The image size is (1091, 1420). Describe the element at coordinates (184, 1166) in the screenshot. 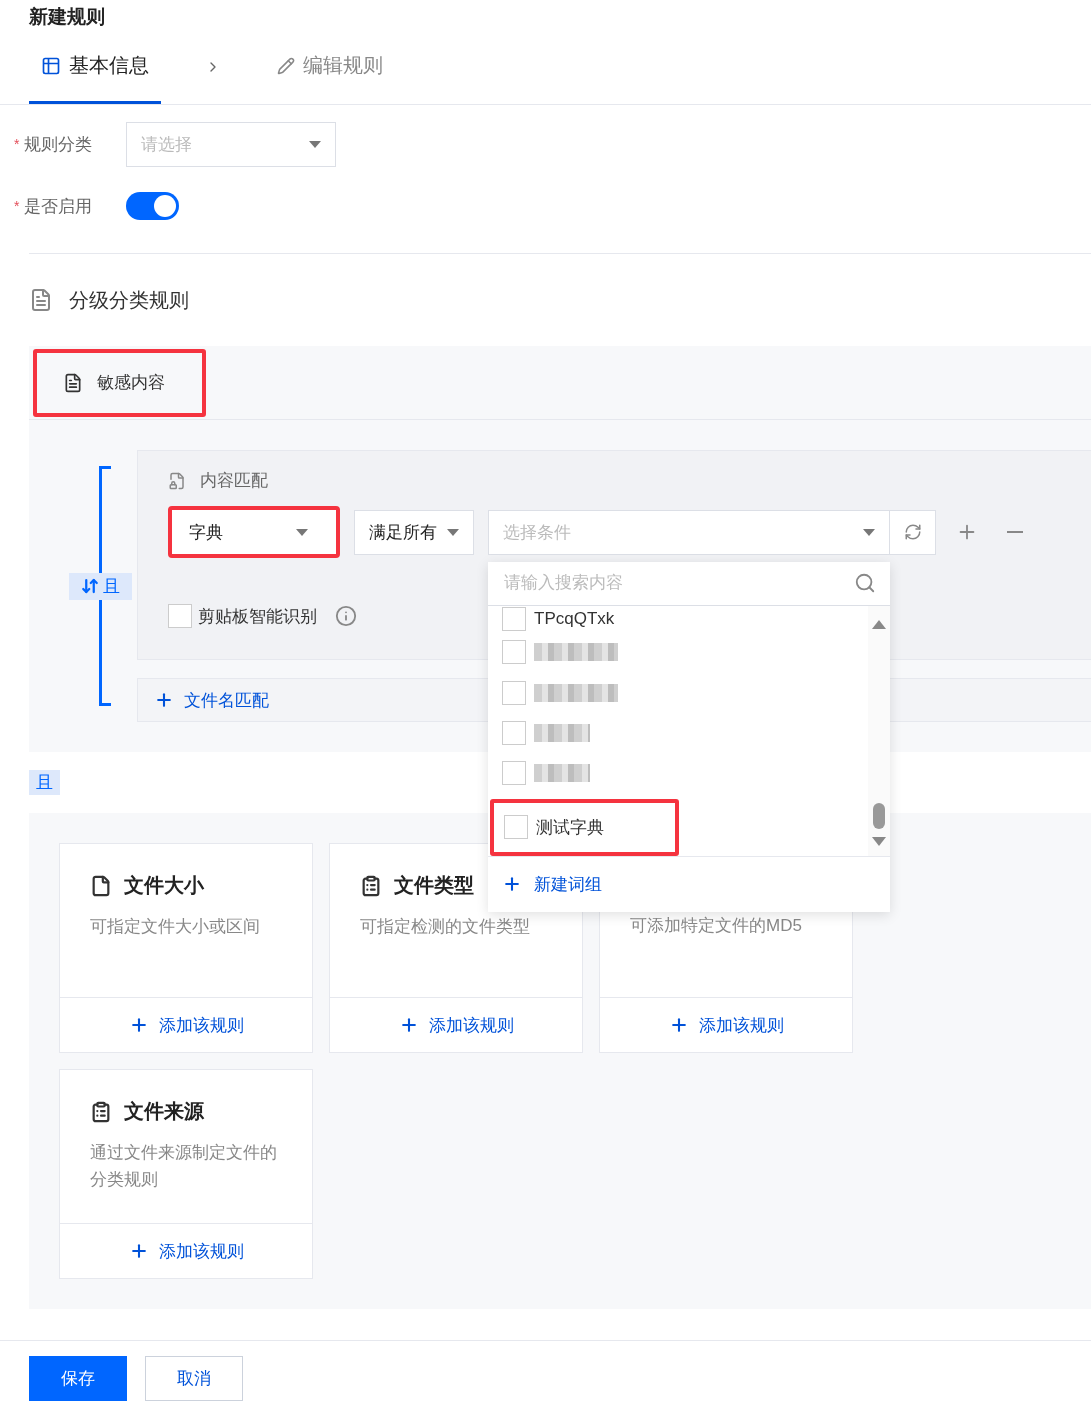

I see `card-description: 通过文件来源制定文件的分类规则` at that location.